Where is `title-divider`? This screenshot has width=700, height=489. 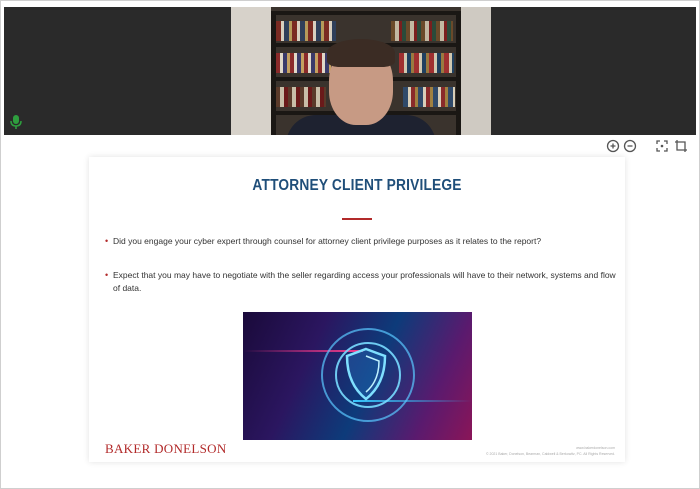 title-divider is located at coordinates (357, 219).